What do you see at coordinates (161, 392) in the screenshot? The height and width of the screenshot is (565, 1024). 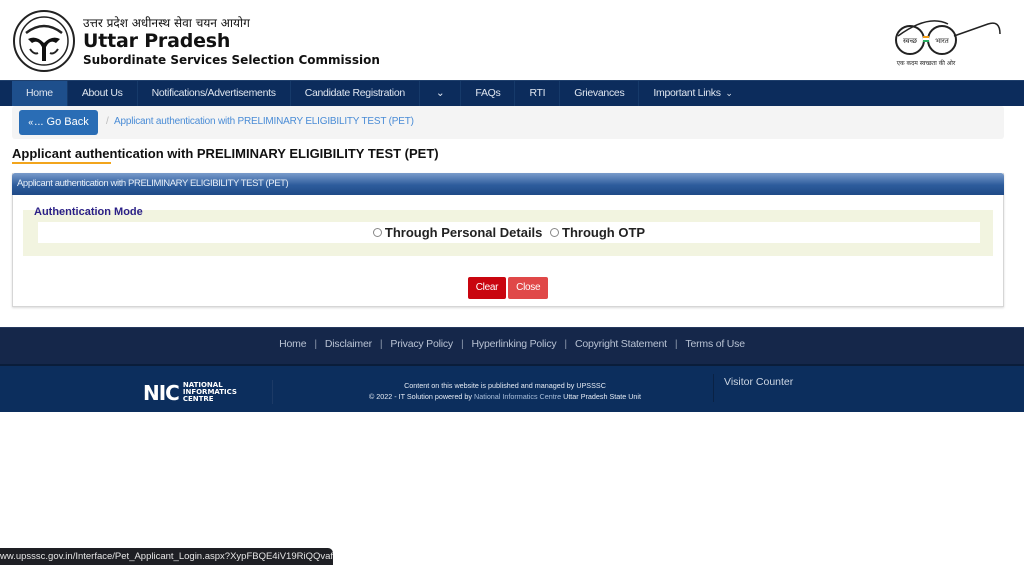 I see `nic-logo-icon: NIC` at bounding box center [161, 392].